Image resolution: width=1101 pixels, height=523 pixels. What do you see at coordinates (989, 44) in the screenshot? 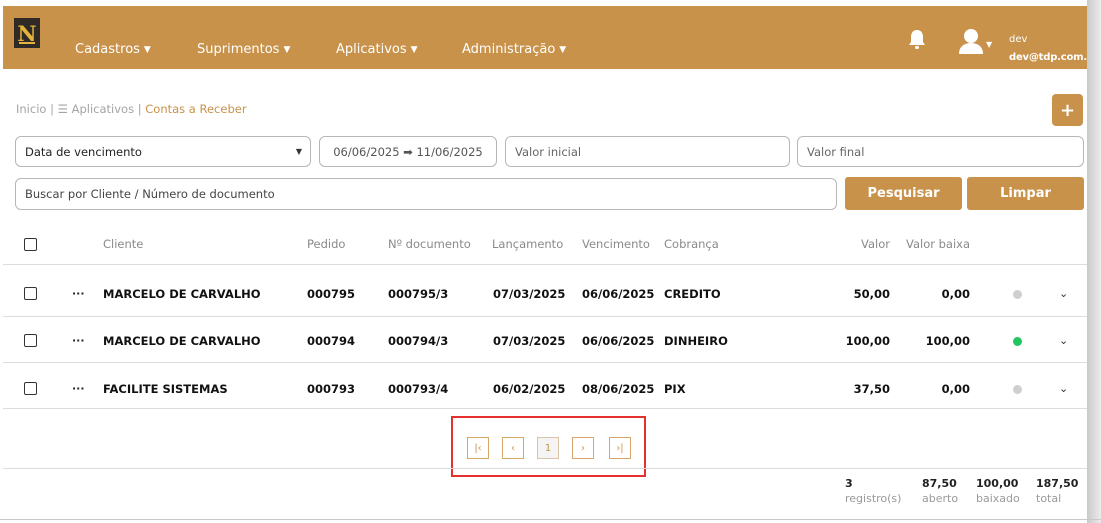
I see `user-menu-caret-icon: ▼` at bounding box center [989, 44].